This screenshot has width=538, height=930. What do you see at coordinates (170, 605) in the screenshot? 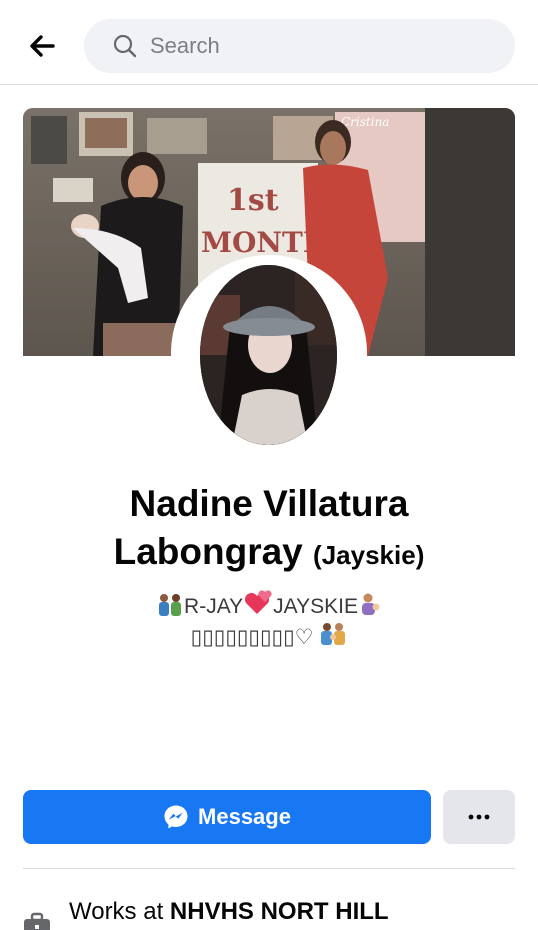
I see `couple-emoji-icon` at bounding box center [170, 605].